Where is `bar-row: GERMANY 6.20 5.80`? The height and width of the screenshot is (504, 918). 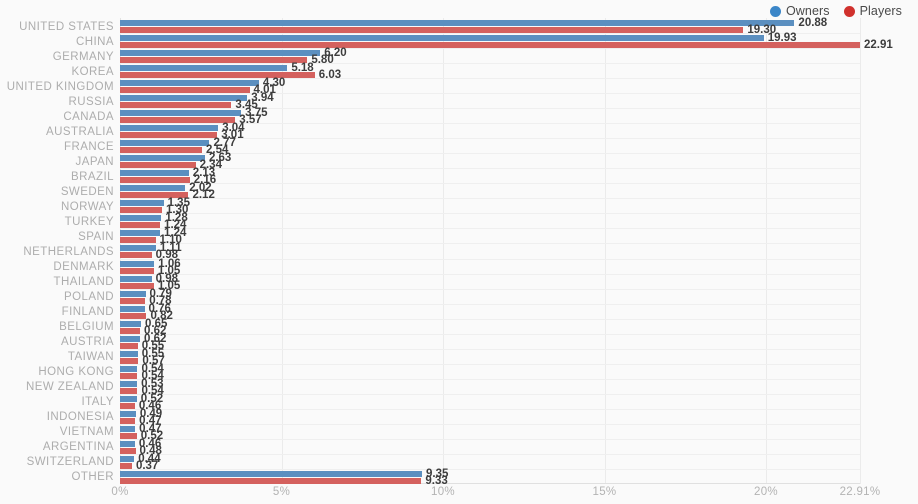 bar-row: GERMANY 6.20 5.80 is located at coordinates (456, 57).